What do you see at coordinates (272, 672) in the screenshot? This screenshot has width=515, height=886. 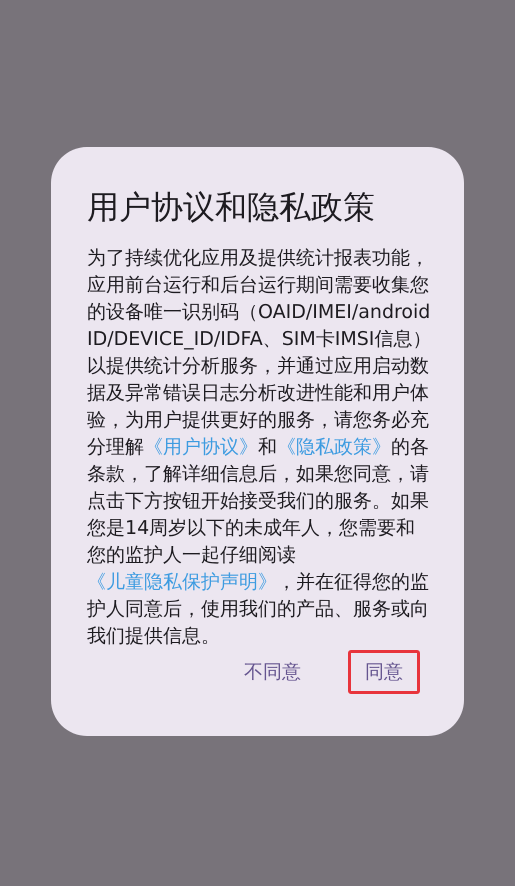 I see `decline-button: 不同意` at bounding box center [272, 672].